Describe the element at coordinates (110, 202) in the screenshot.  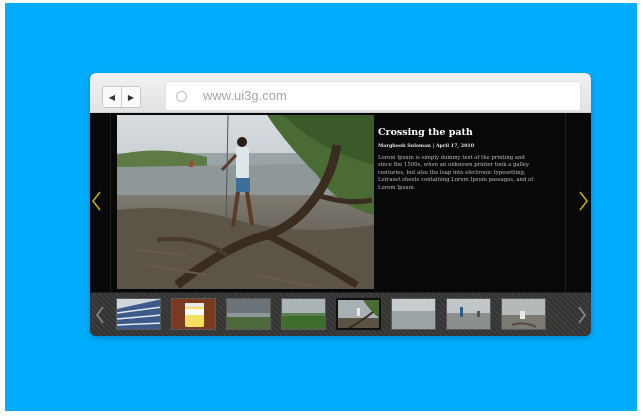
I see `stage-divider-left` at that location.